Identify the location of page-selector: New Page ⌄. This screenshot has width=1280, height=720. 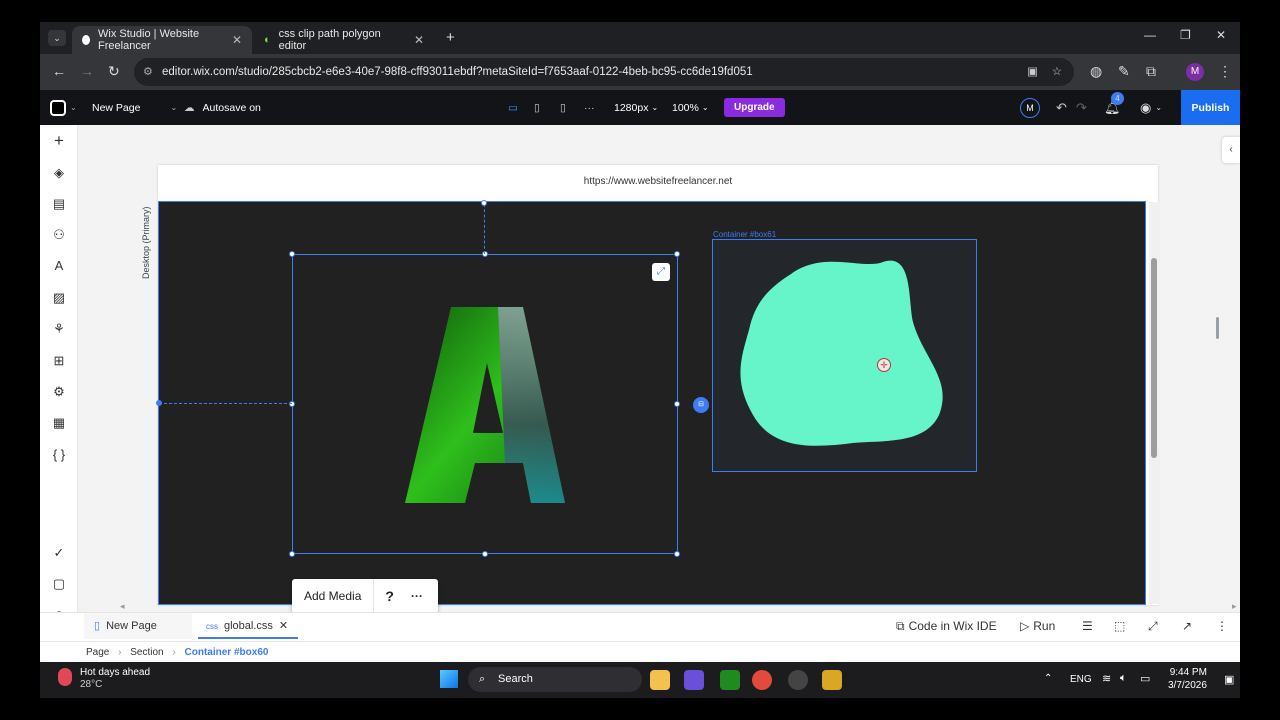
(134, 107).